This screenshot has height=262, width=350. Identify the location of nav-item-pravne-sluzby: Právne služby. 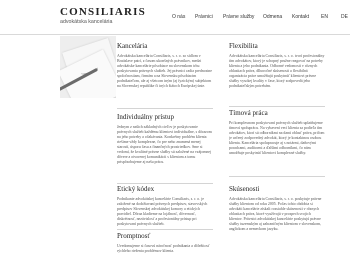
(238, 17).